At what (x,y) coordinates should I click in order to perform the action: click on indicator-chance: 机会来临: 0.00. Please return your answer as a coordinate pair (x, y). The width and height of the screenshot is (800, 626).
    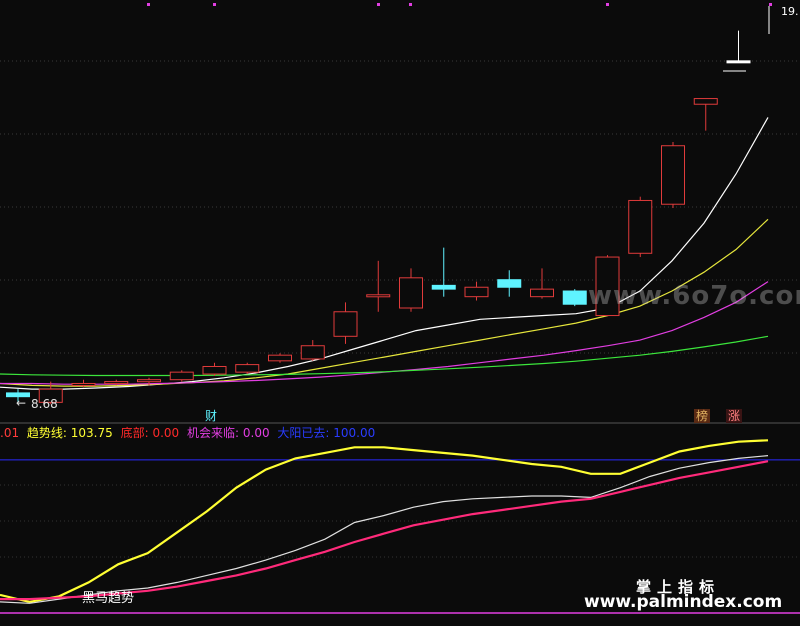
    Looking at the image, I should click on (228, 433).